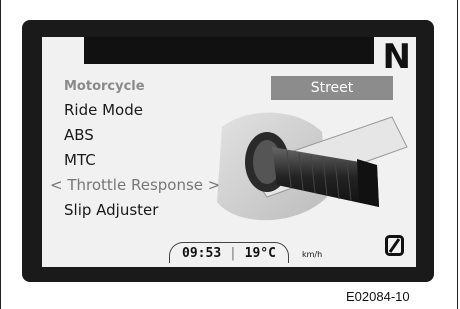 The width and height of the screenshot is (460, 309). Describe the element at coordinates (0, 154) in the screenshot. I see `page-border-left` at that location.